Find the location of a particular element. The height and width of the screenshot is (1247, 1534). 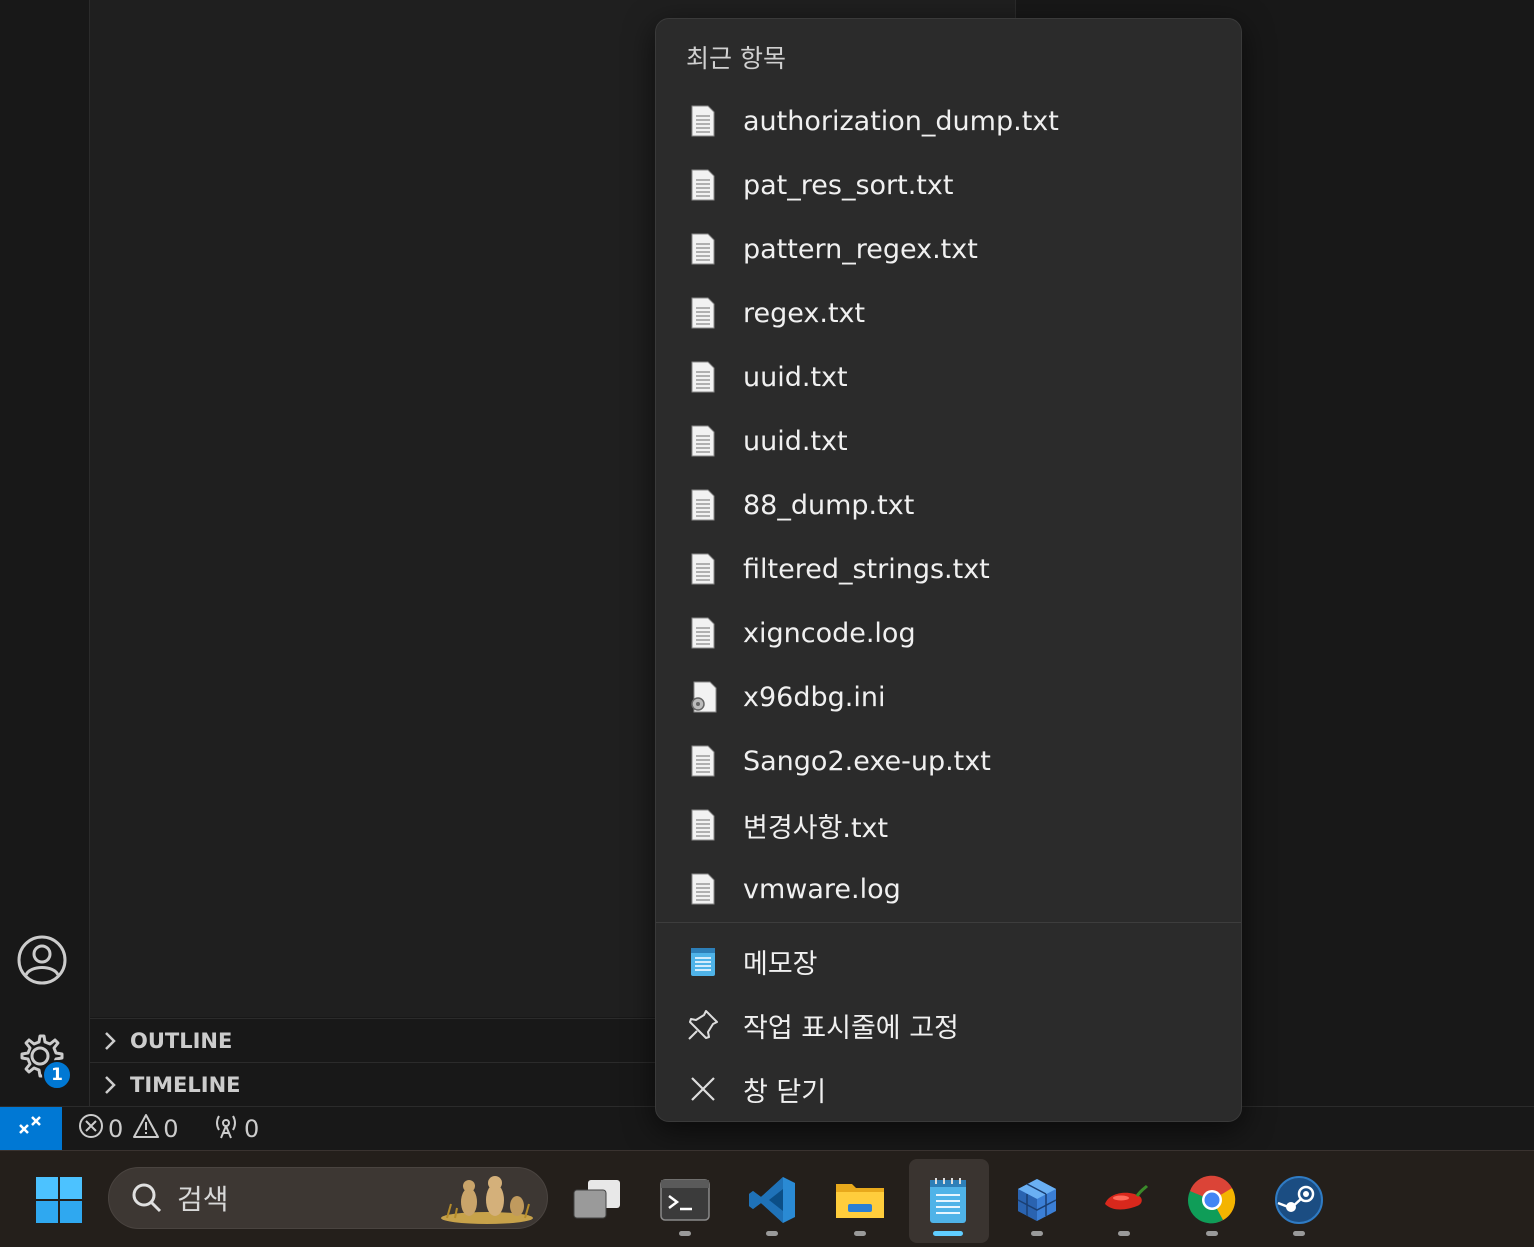

broadcast-icon is located at coordinates (226, 1129).